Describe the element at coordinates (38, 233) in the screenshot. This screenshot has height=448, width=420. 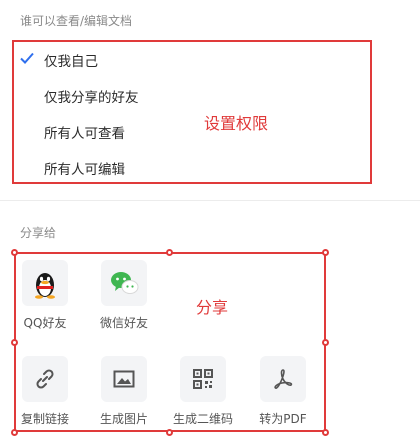
I see `share-section-title: 分享给` at that location.